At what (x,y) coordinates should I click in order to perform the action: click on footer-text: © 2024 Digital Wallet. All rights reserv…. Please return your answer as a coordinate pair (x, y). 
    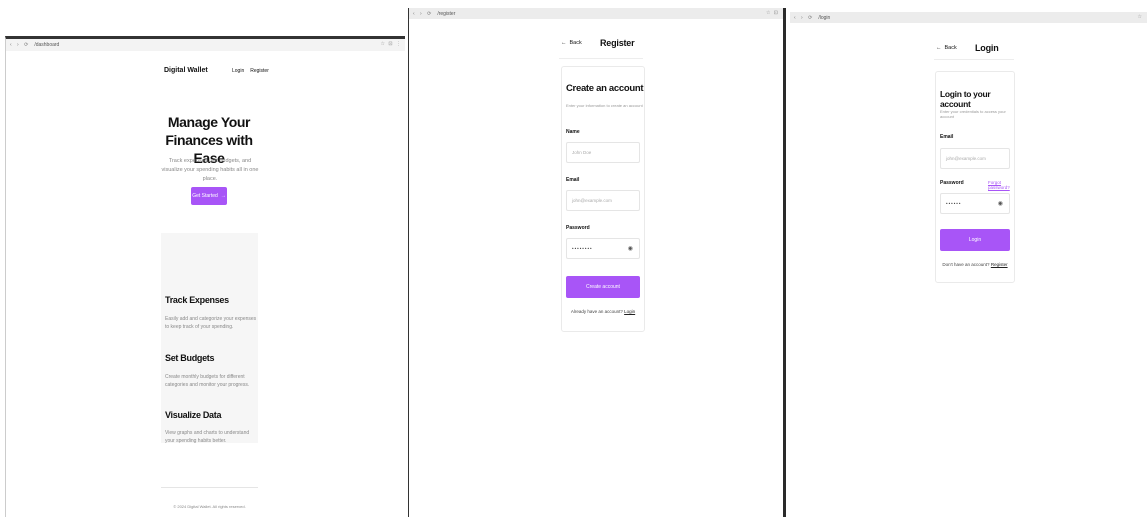
    Looking at the image, I should click on (209, 506).